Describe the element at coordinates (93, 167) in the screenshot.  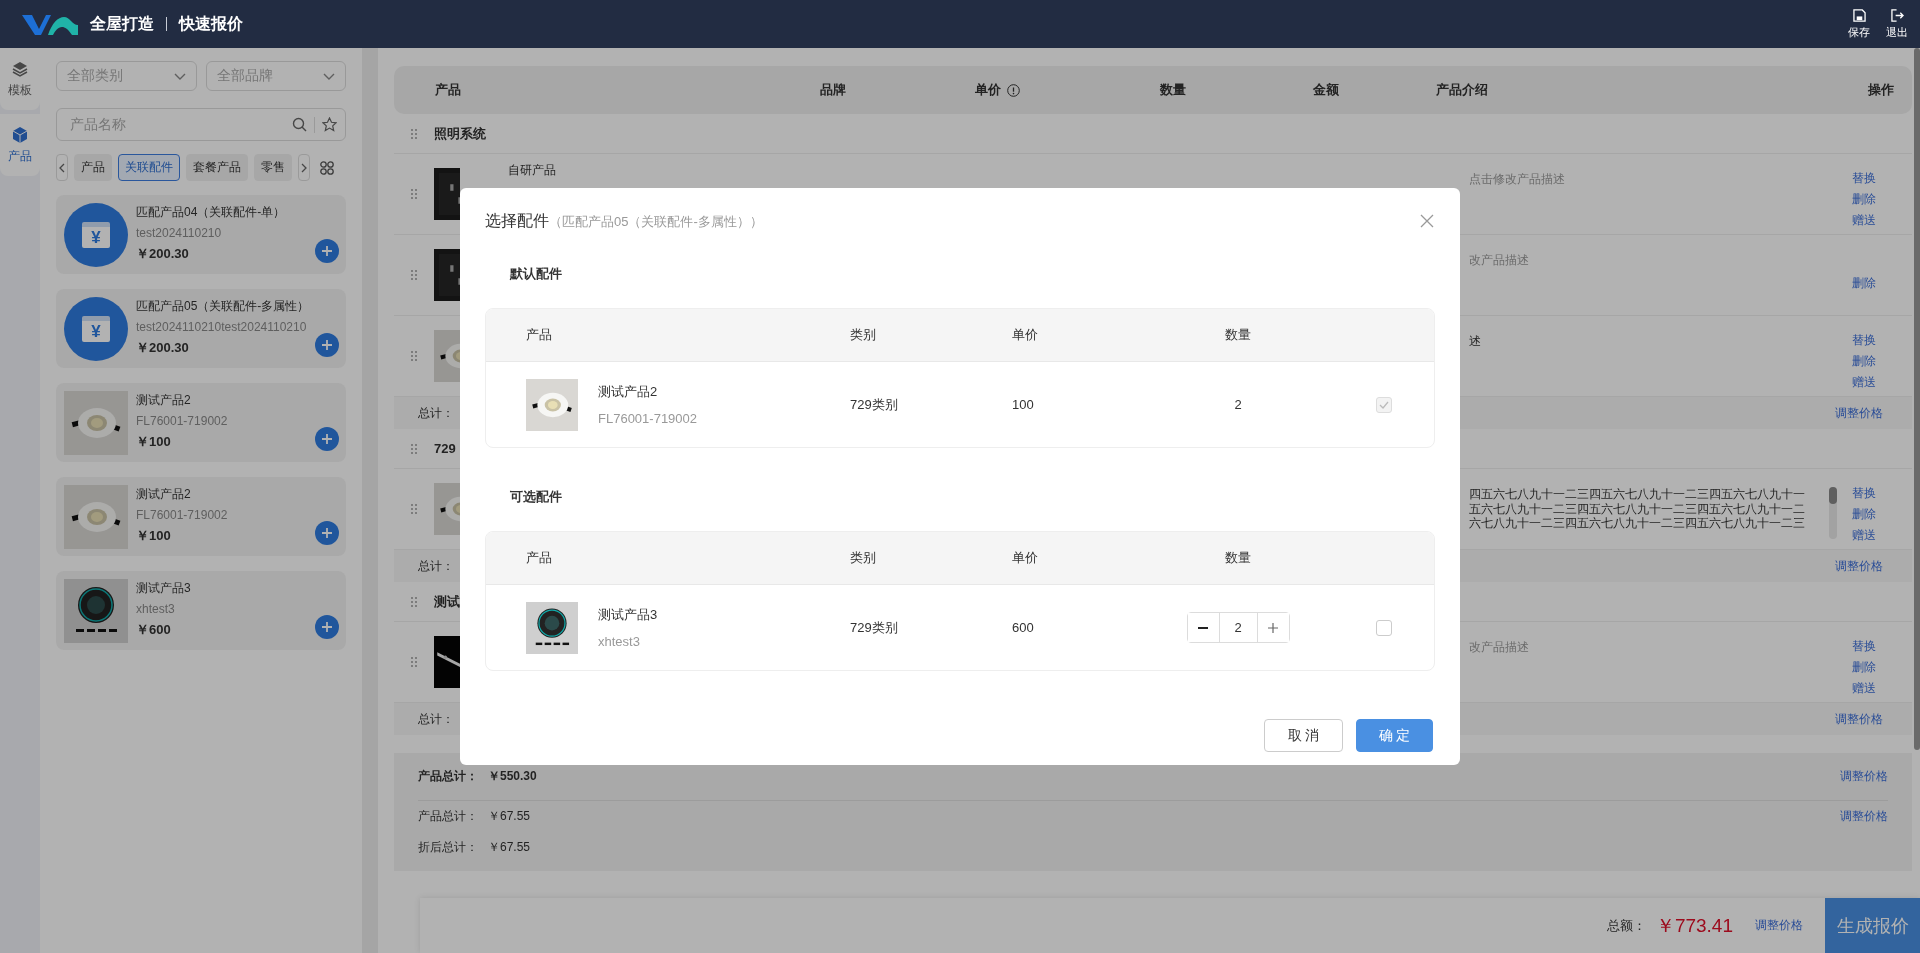
I see `category-tab: 产品` at that location.